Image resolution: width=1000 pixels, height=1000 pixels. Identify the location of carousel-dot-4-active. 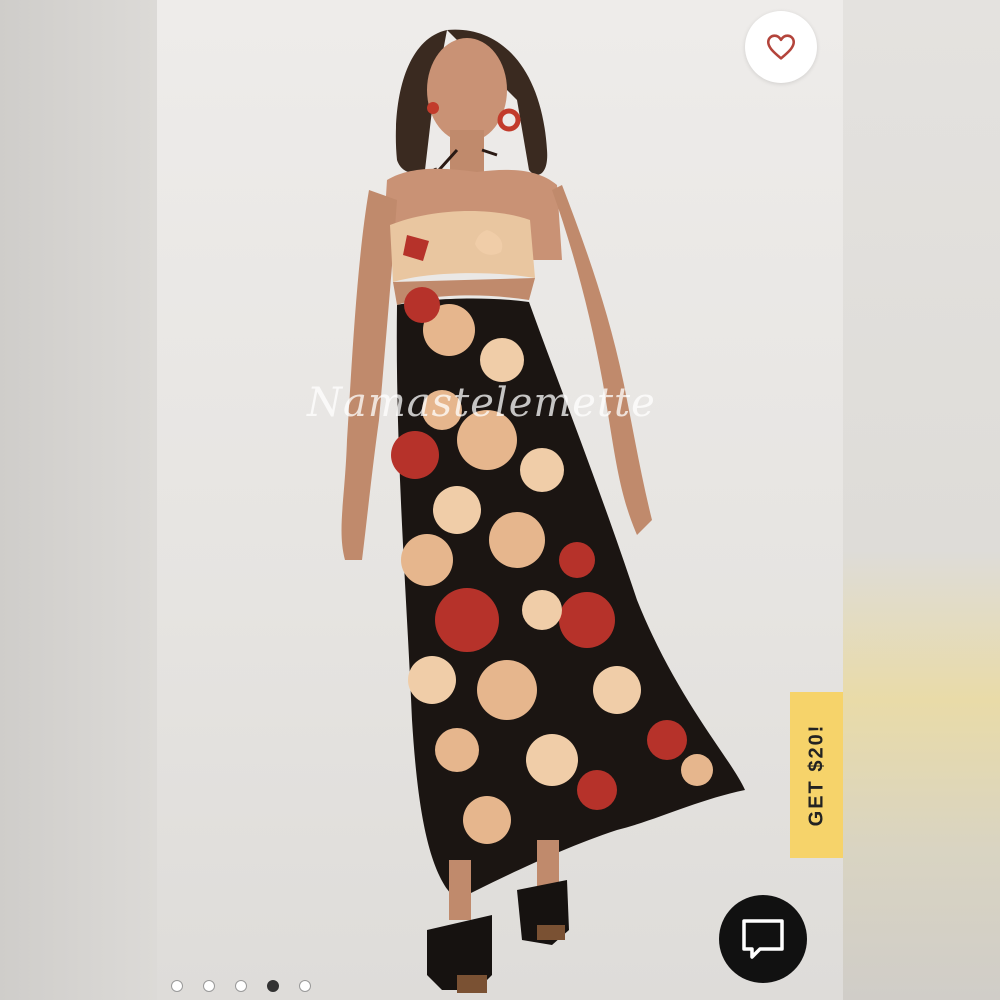
(273, 986).